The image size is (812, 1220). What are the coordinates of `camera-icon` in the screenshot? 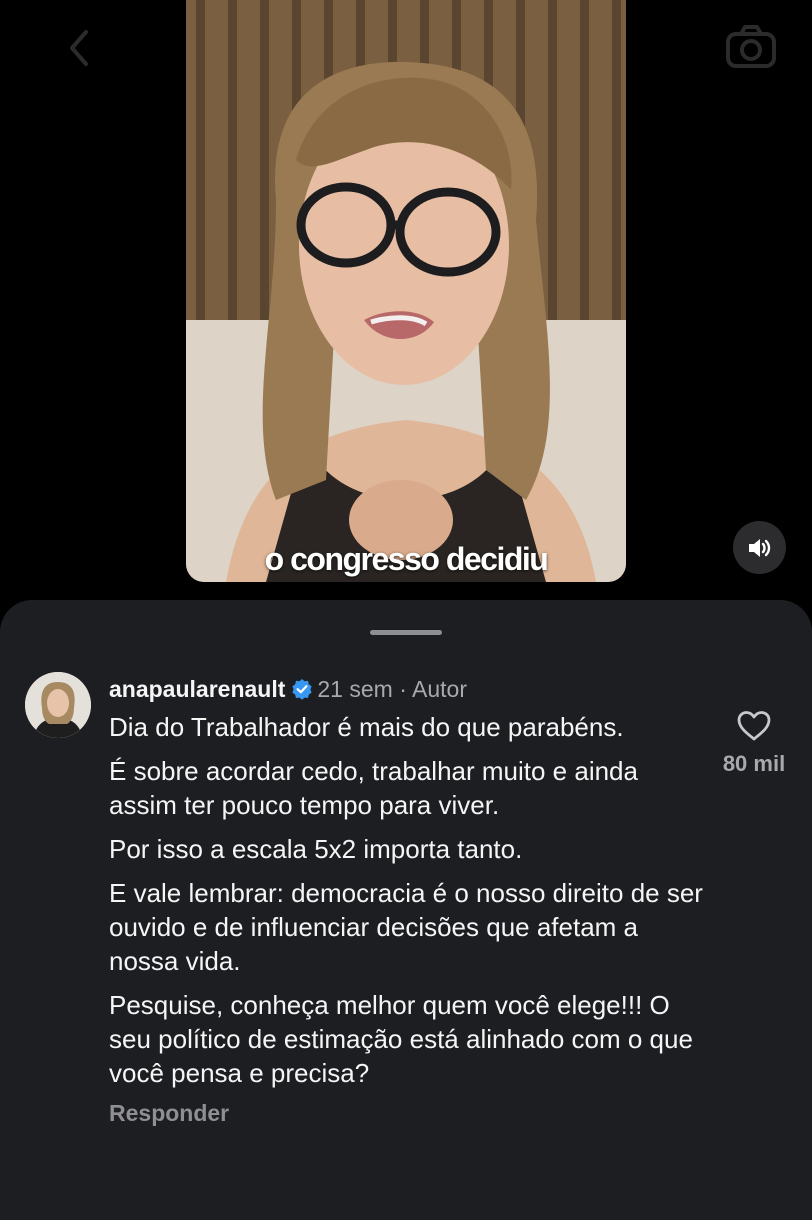 It's located at (751, 46).